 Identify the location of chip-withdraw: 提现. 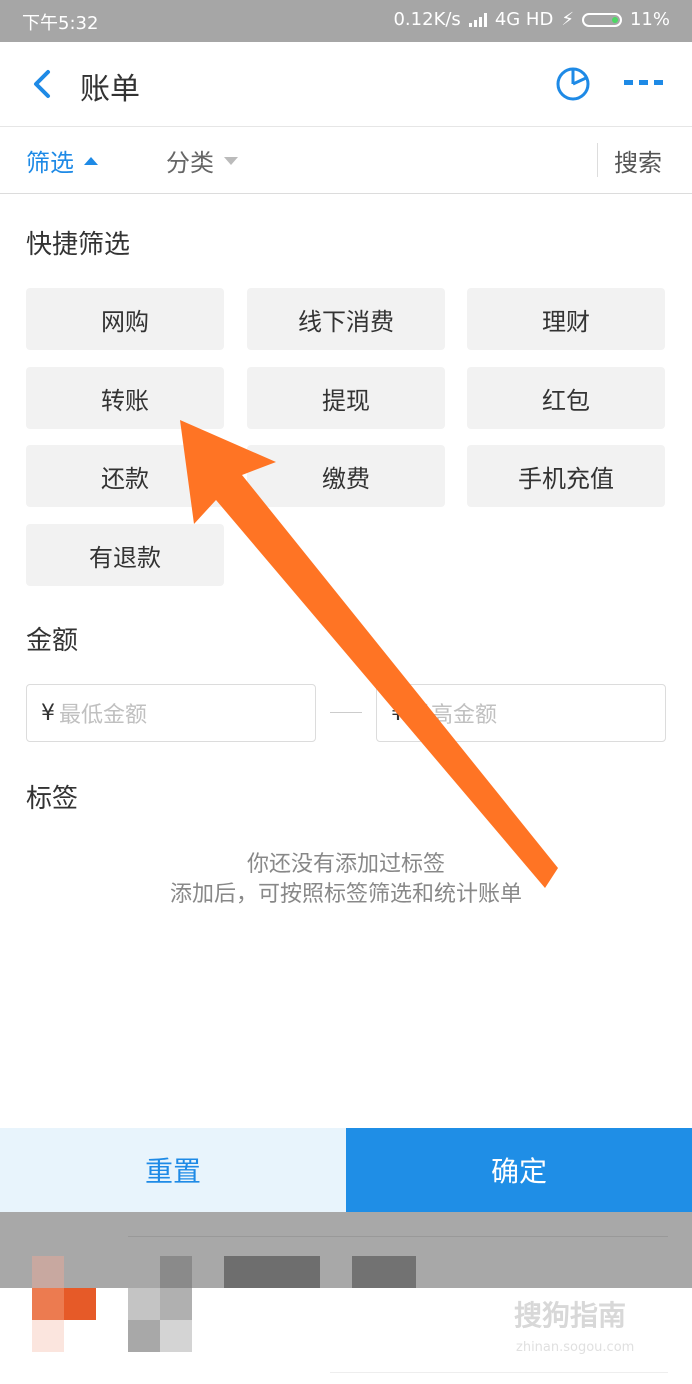
(346, 398).